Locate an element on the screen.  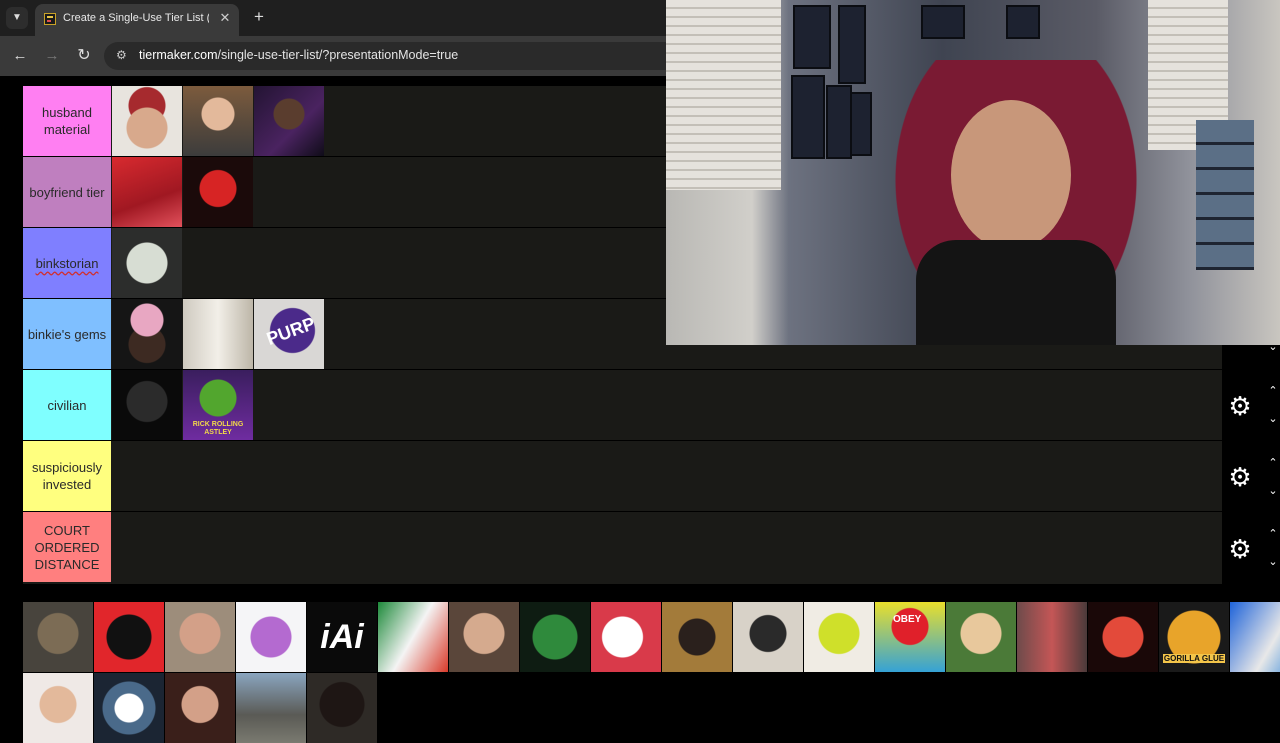
tier-label-text: binkstorian is located at coordinates (67, 263).